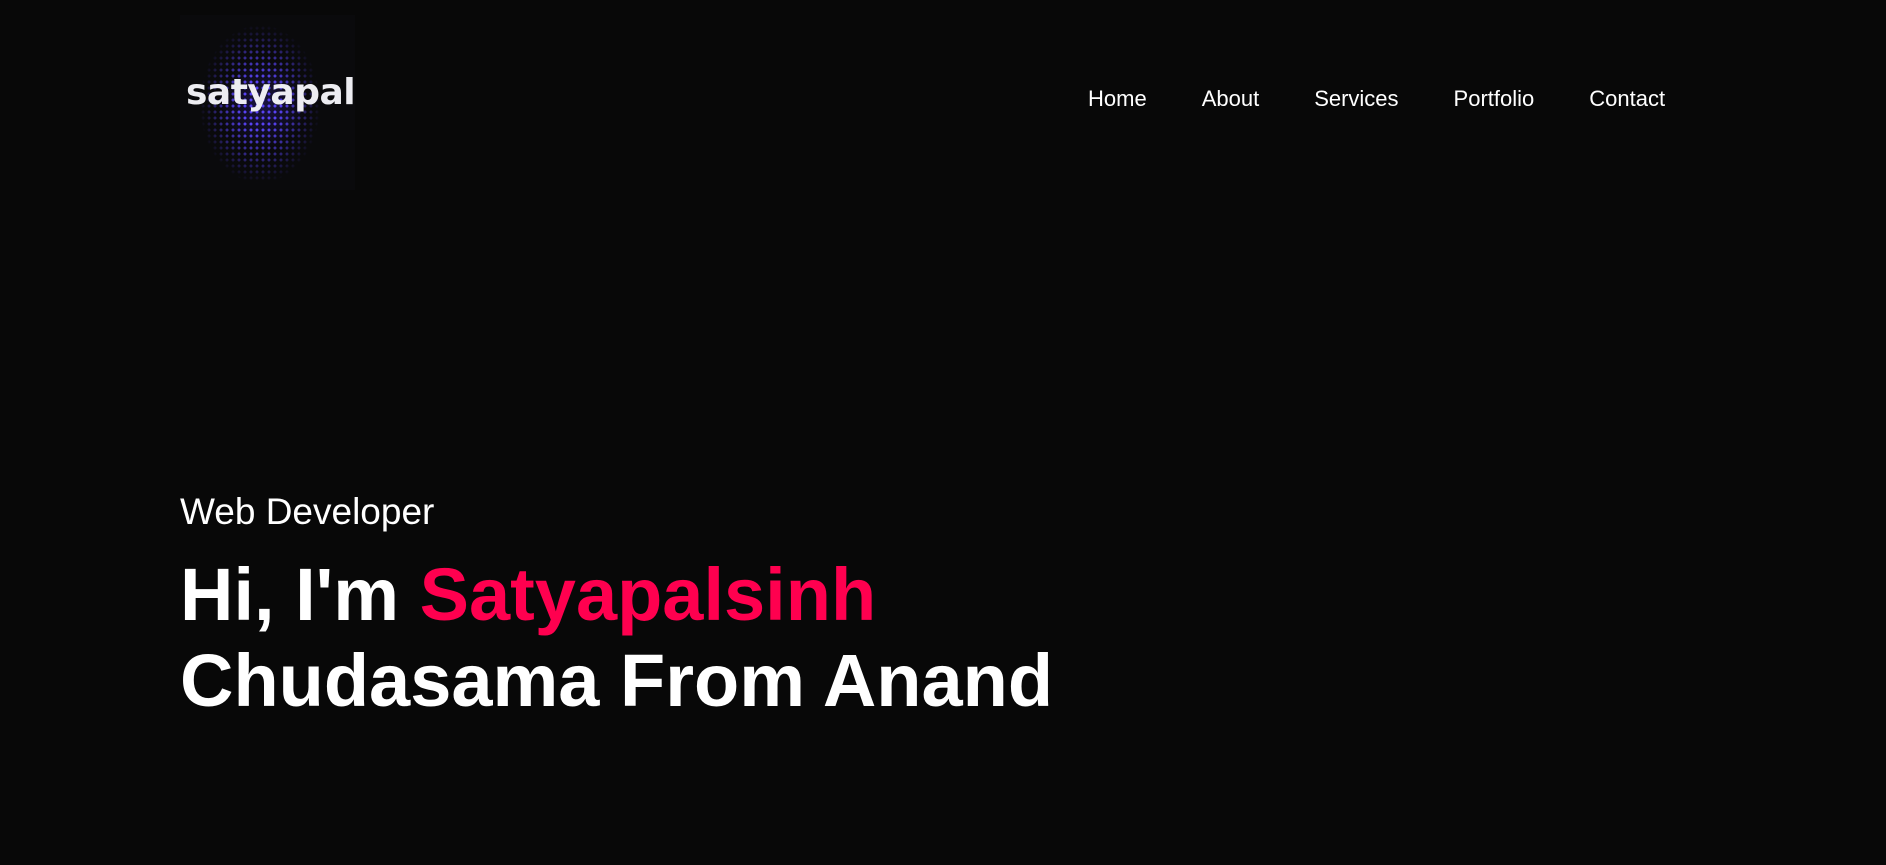  What do you see at coordinates (648, 594) in the screenshot?
I see `hero-highlight-name: Satyapalsinh` at bounding box center [648, 594].